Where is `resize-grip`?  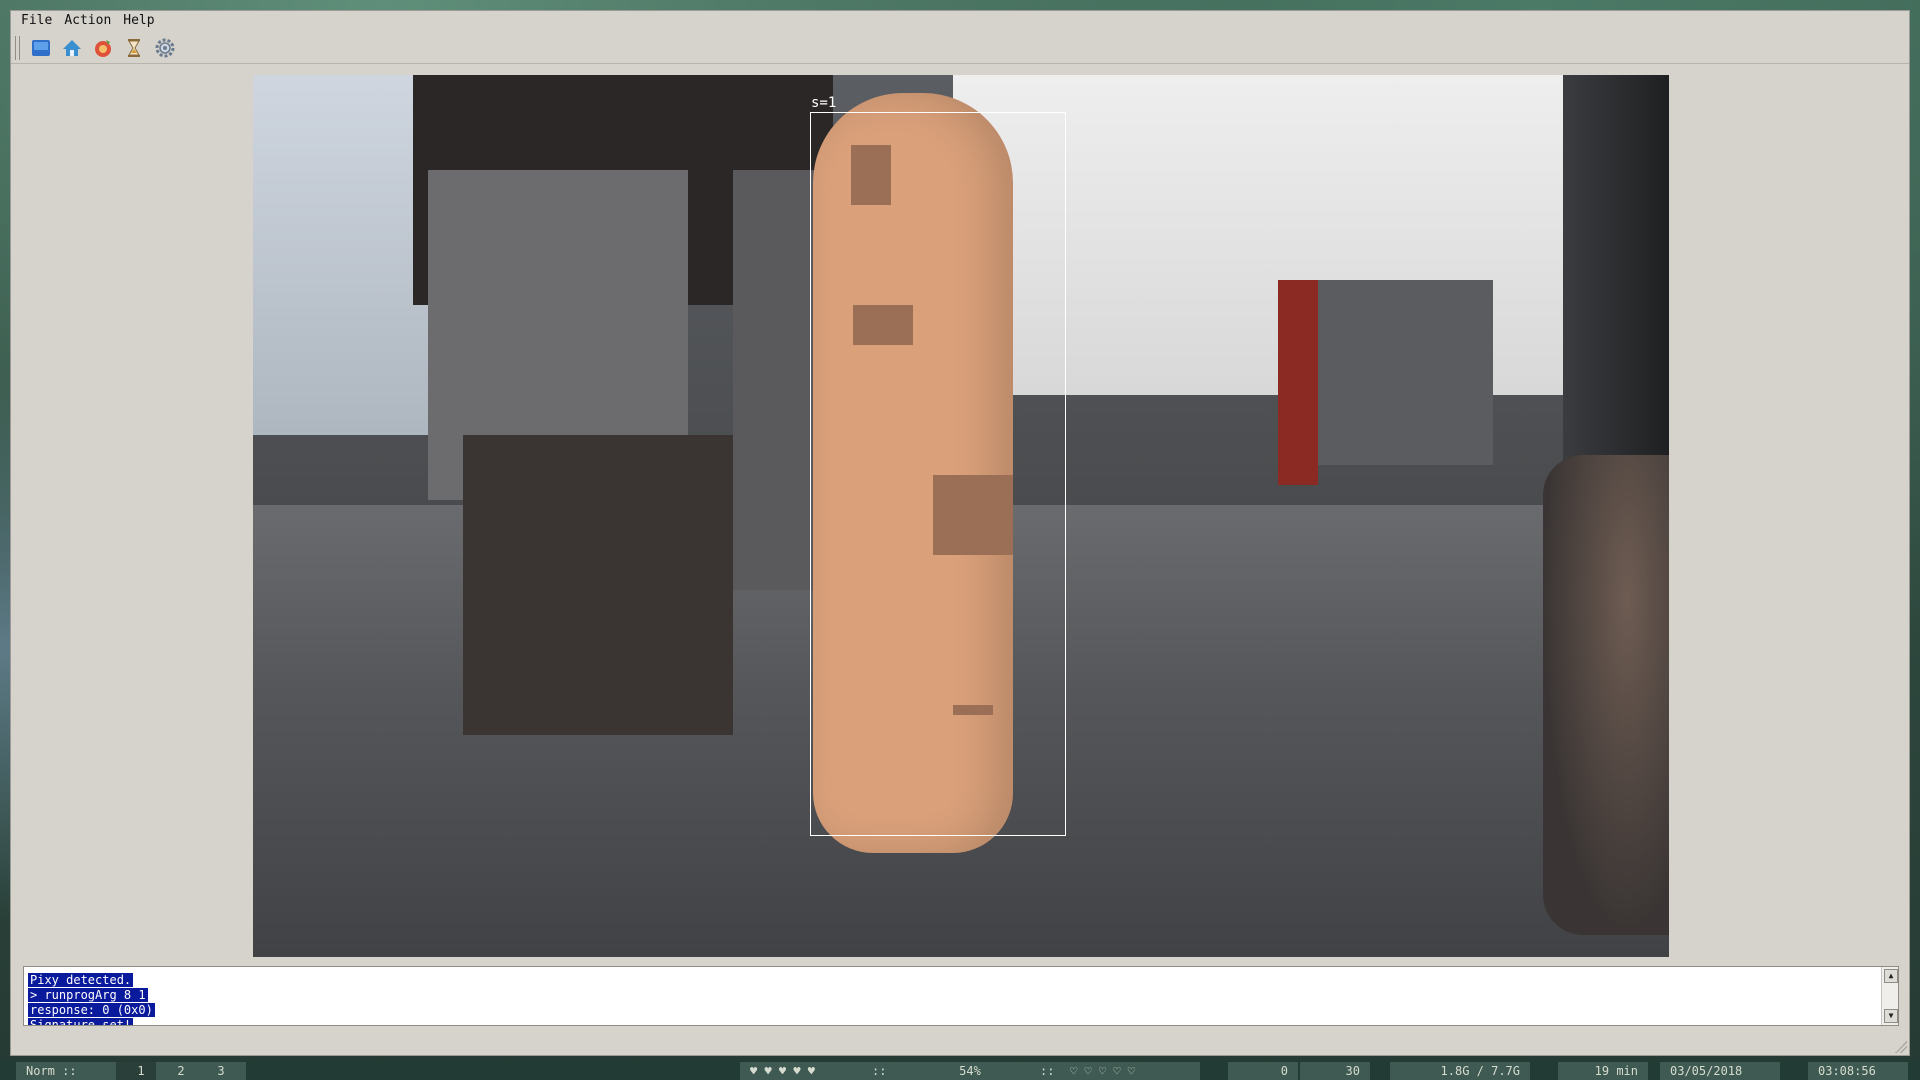
resize-grip is located at coordinates (1901, 1047).